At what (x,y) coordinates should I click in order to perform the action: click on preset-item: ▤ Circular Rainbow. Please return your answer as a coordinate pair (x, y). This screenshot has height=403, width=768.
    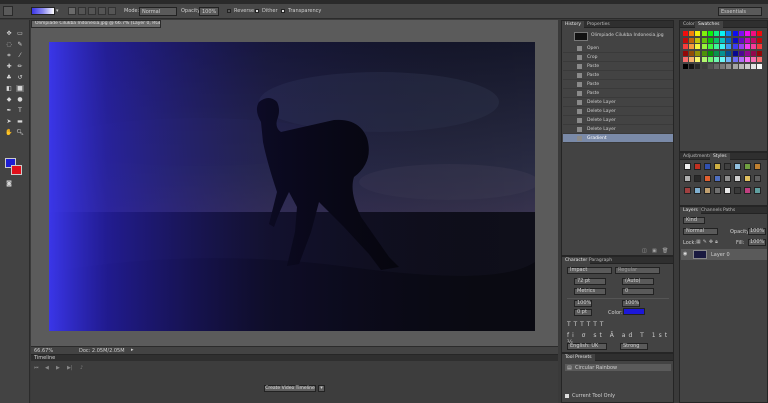
    Looking at the image, I should click on (618, 367).